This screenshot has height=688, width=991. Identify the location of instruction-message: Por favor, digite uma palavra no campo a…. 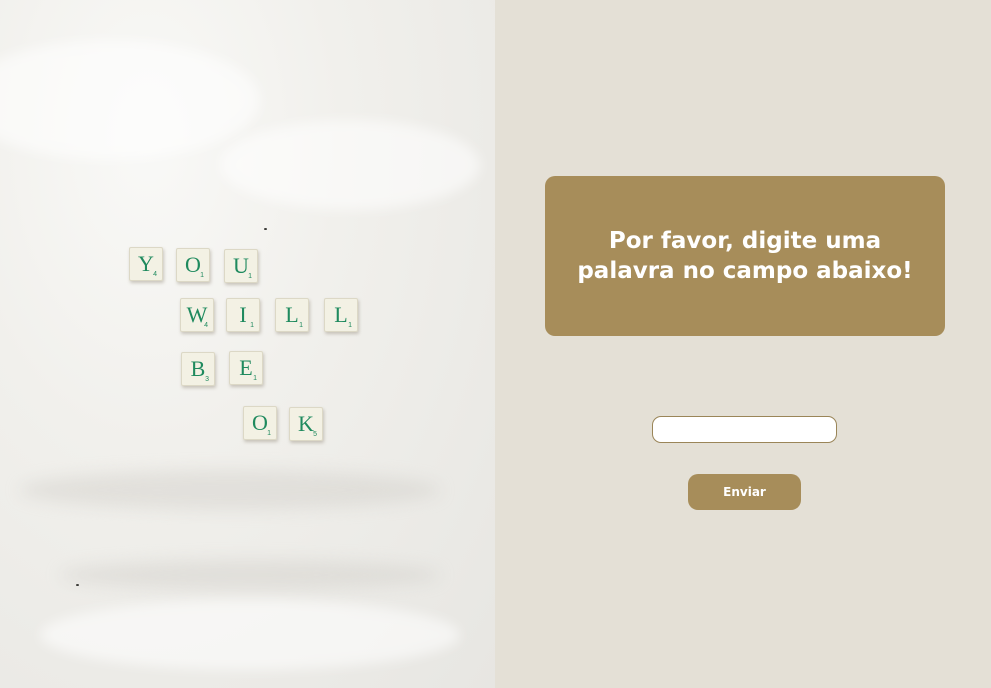
(745, 256).